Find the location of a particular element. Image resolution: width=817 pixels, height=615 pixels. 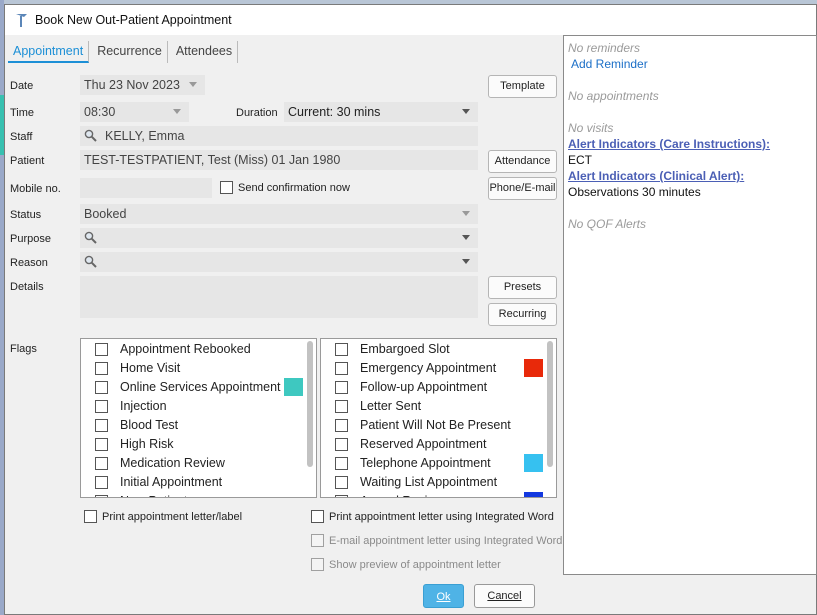

show-preview-checkbox is located at coordinates (317, 564).